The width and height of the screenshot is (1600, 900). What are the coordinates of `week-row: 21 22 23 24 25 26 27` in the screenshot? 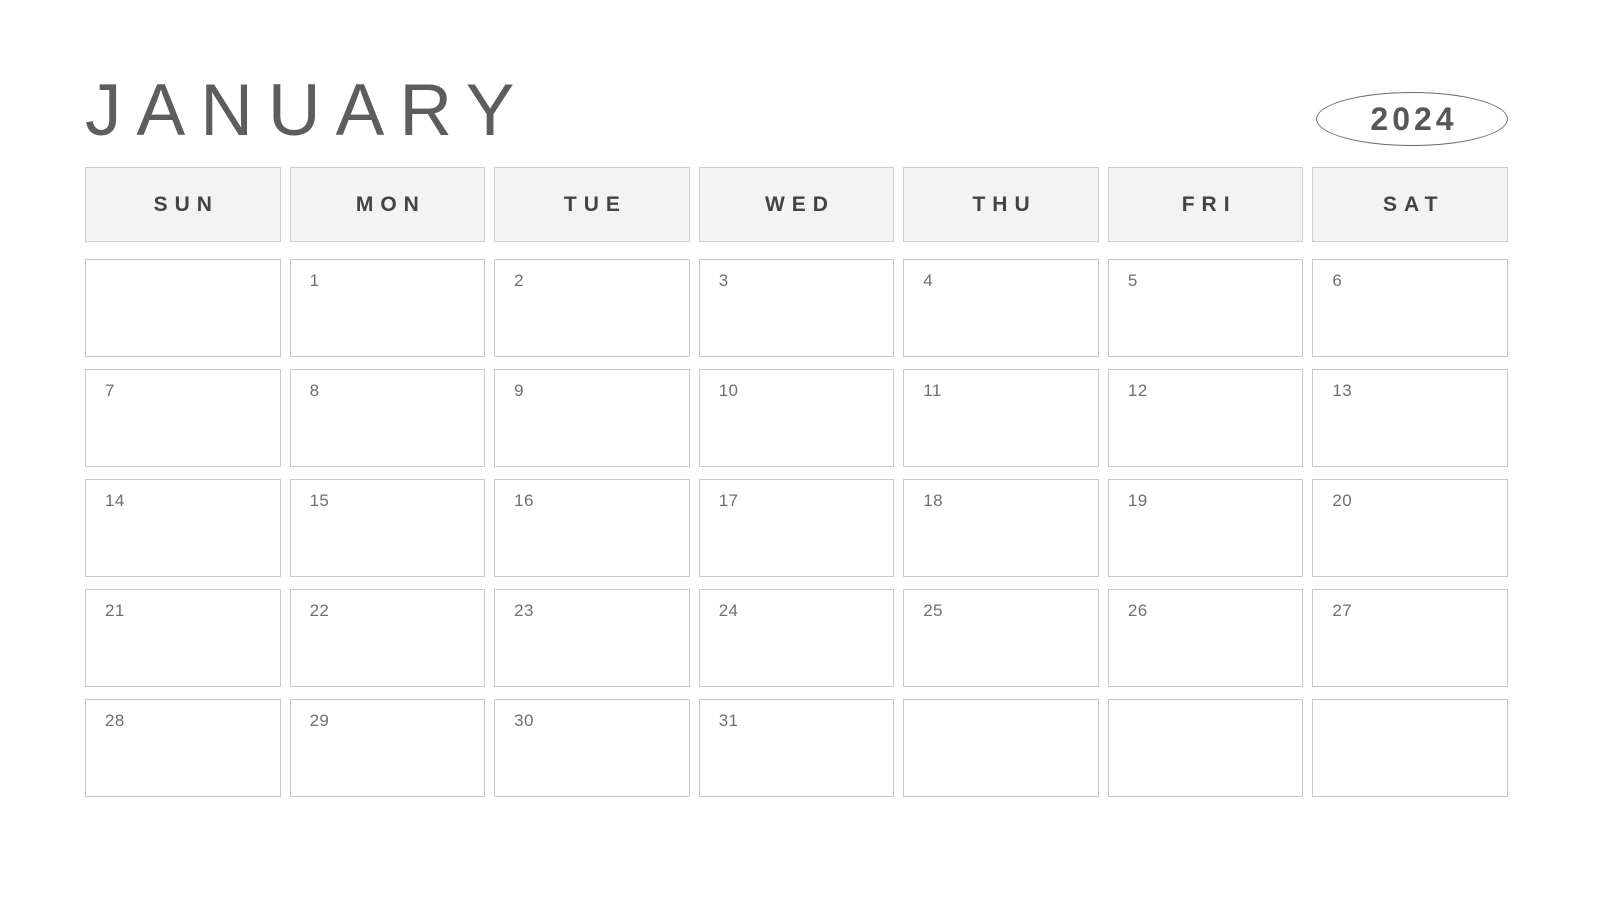 It's located at (796, 638).